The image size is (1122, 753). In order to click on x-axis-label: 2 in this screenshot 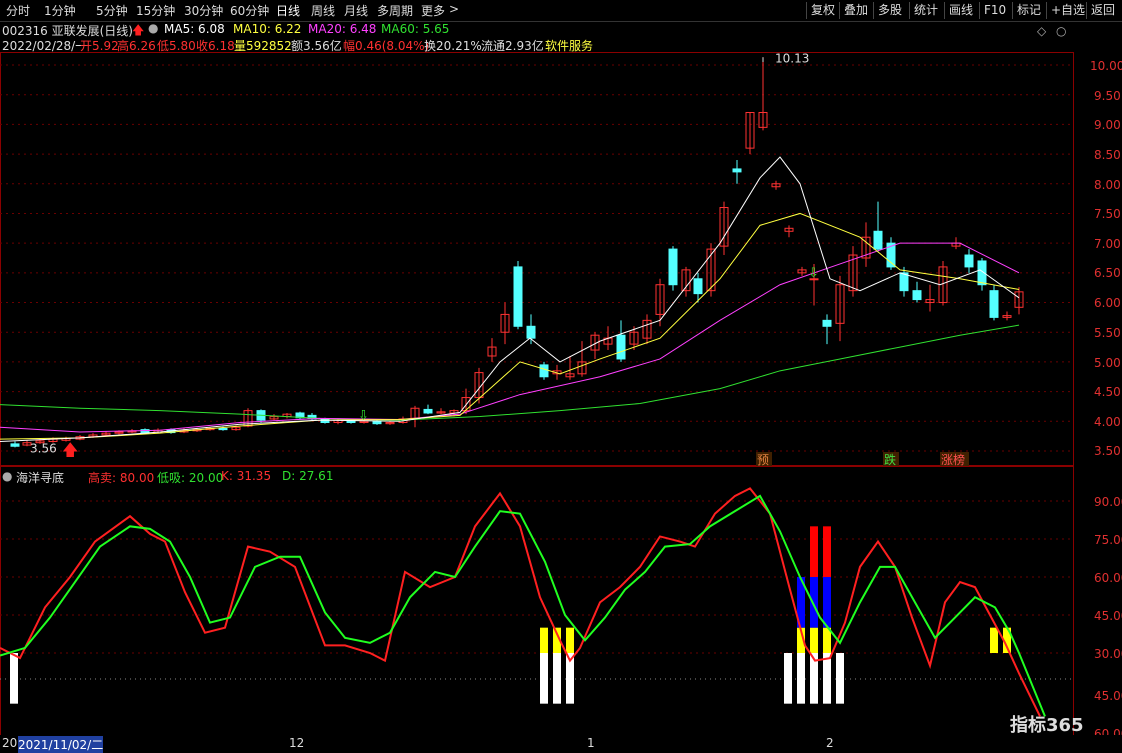, I will do `click(830, 743)`.